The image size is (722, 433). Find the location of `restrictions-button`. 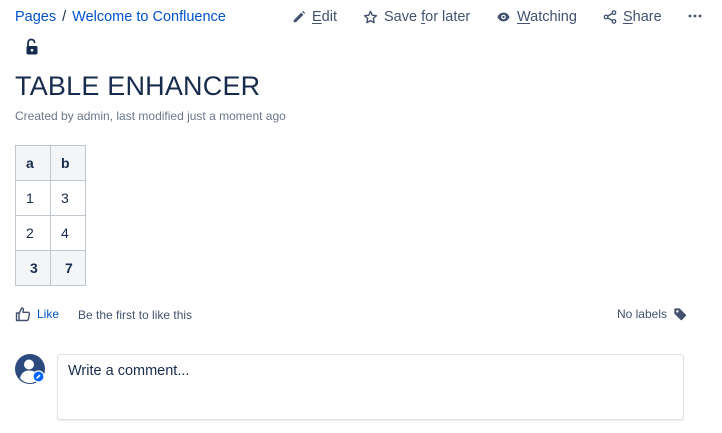

restrictions-button is located at coordinates (32, 47).